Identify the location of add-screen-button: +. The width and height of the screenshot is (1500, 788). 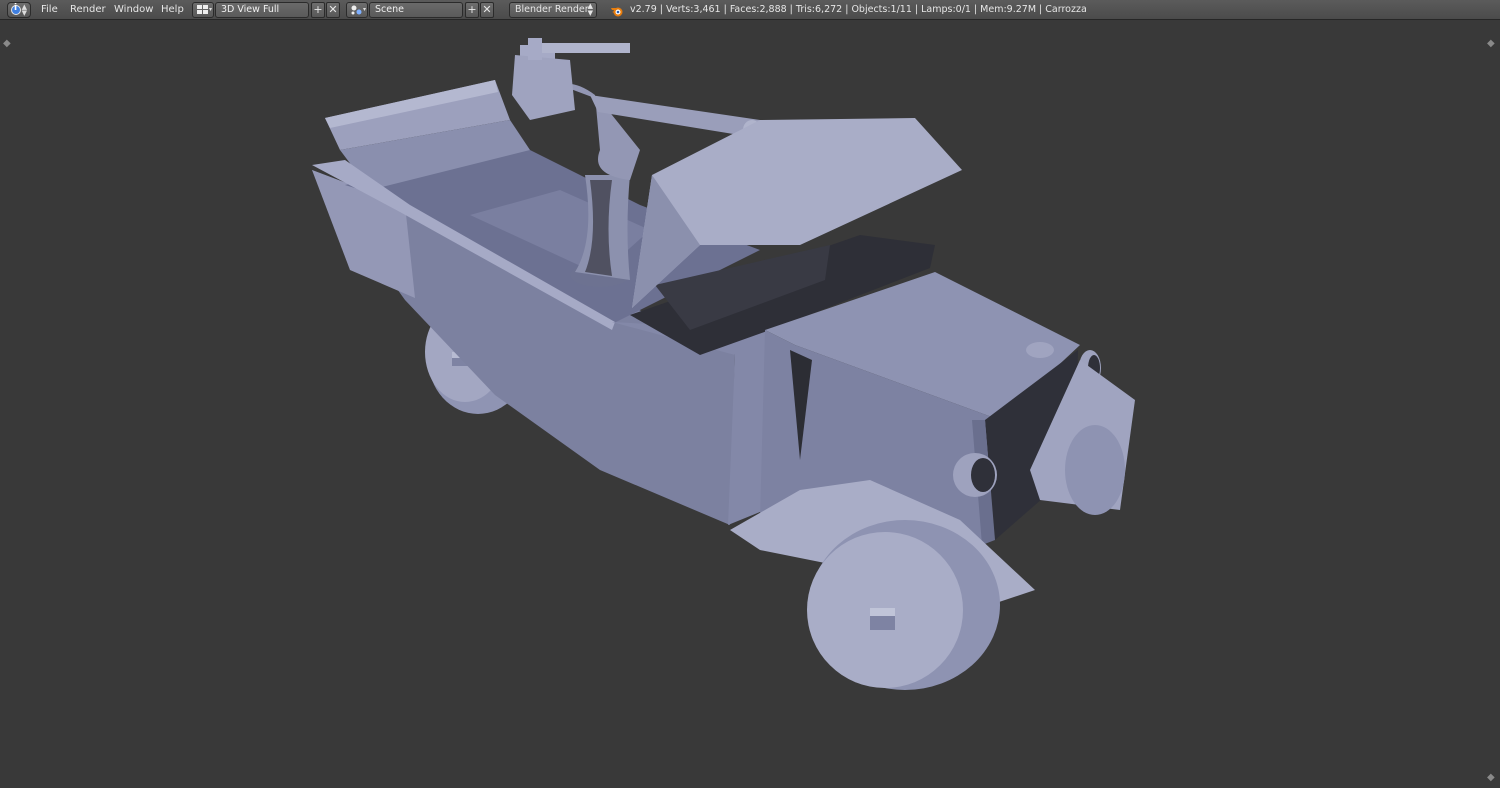
(318, 10).